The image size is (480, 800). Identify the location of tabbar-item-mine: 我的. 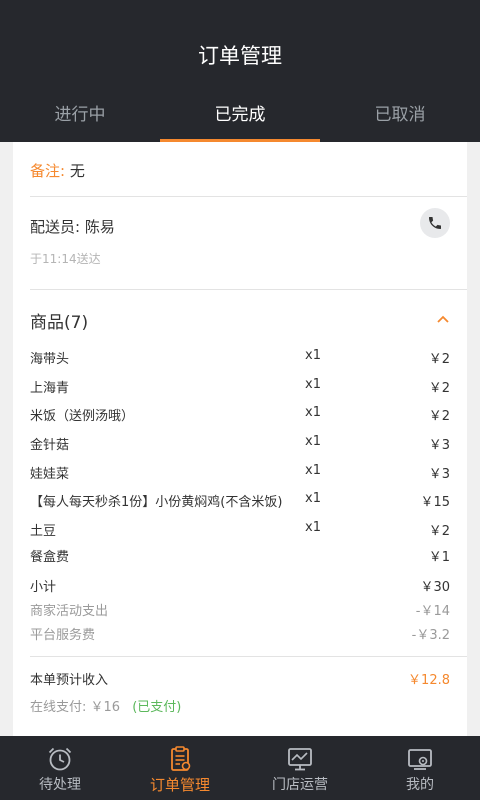
(420, 768).